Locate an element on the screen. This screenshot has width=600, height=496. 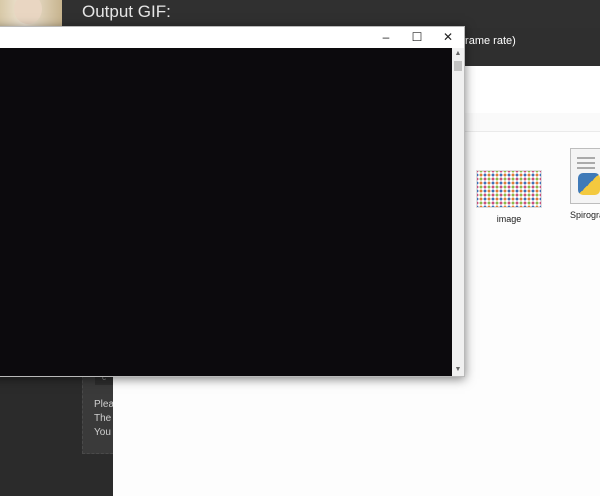
window-titlebar: – ☐ ✕ is located at coordinates (232, 37).